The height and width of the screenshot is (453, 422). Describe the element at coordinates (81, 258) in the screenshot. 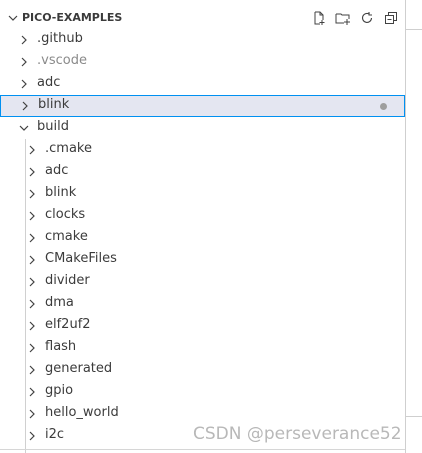

I see `folder-label: CMakeFiles` at that location.